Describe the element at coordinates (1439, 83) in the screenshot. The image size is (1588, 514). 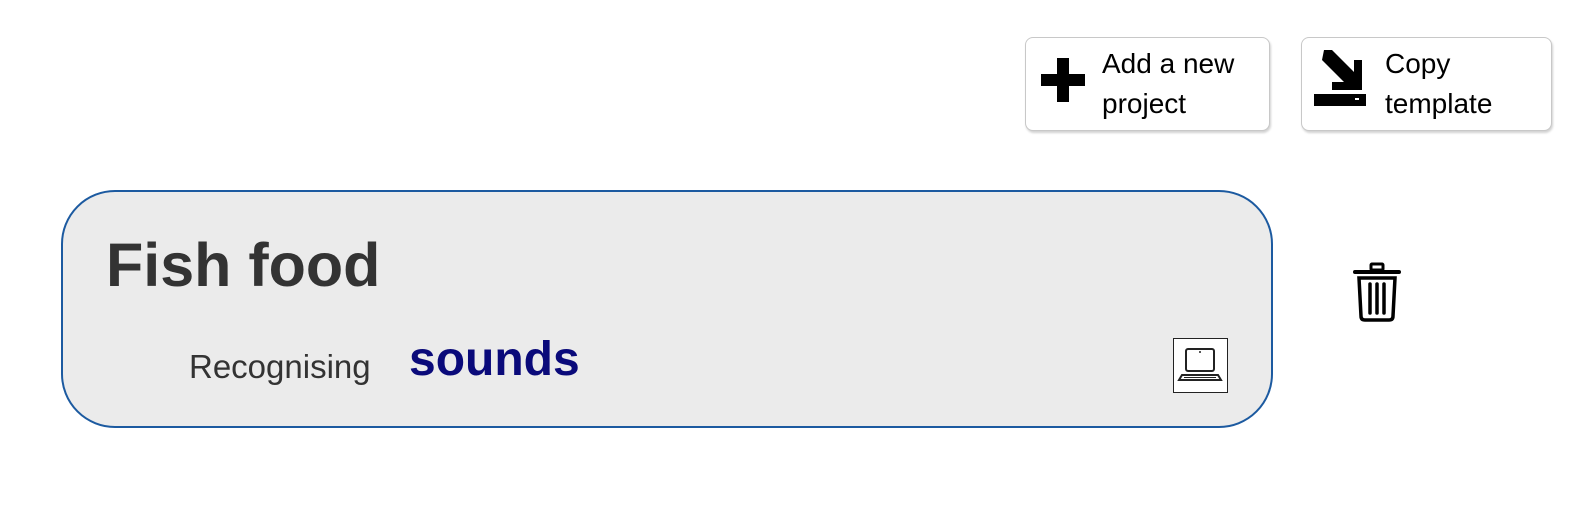
I see `copy-template-label: Copy template` at that location.